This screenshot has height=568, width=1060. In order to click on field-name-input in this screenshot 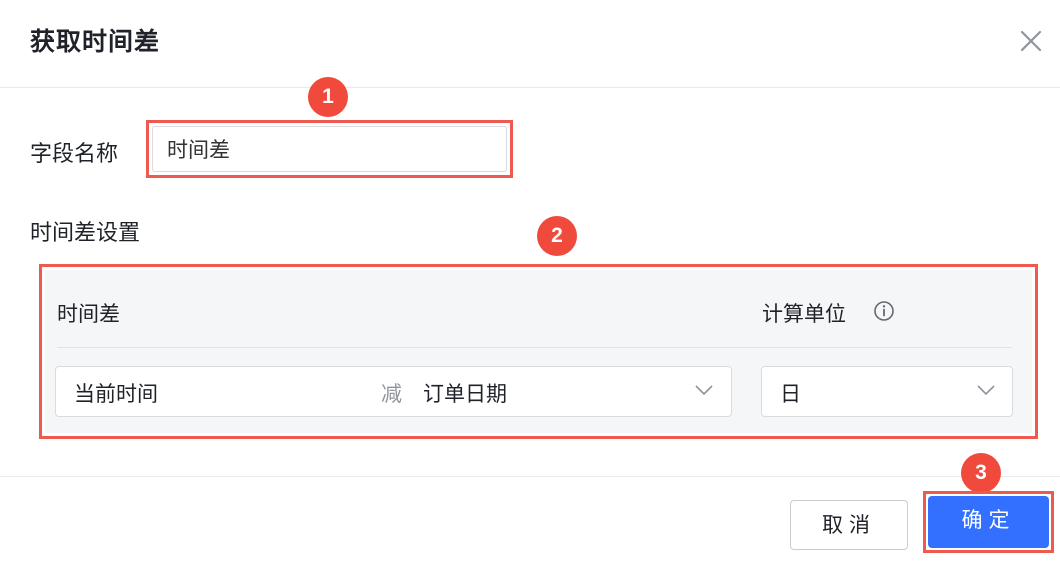, I will do `click(329, 149)`.